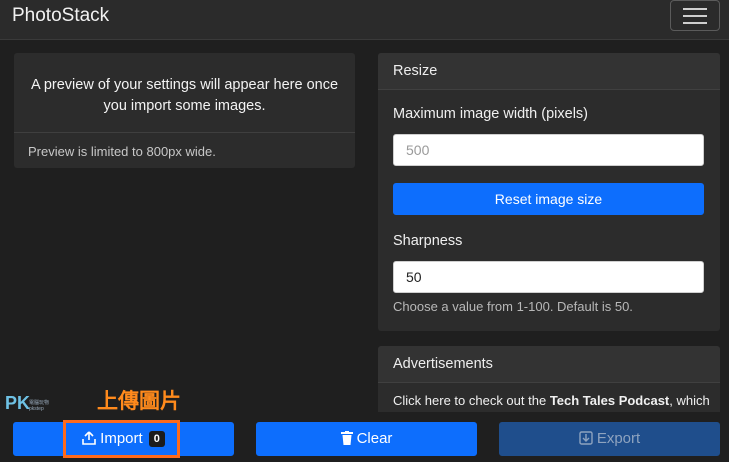 The width and height of the screenshot is (729, 462). I want to click on trash-icon, so click(346, 438).